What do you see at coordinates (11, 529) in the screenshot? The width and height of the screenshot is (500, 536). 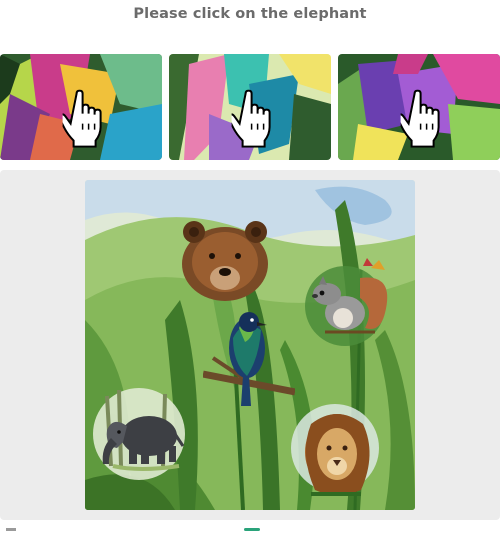 I see `footer-left-mark` at bounding box center [11, 529].